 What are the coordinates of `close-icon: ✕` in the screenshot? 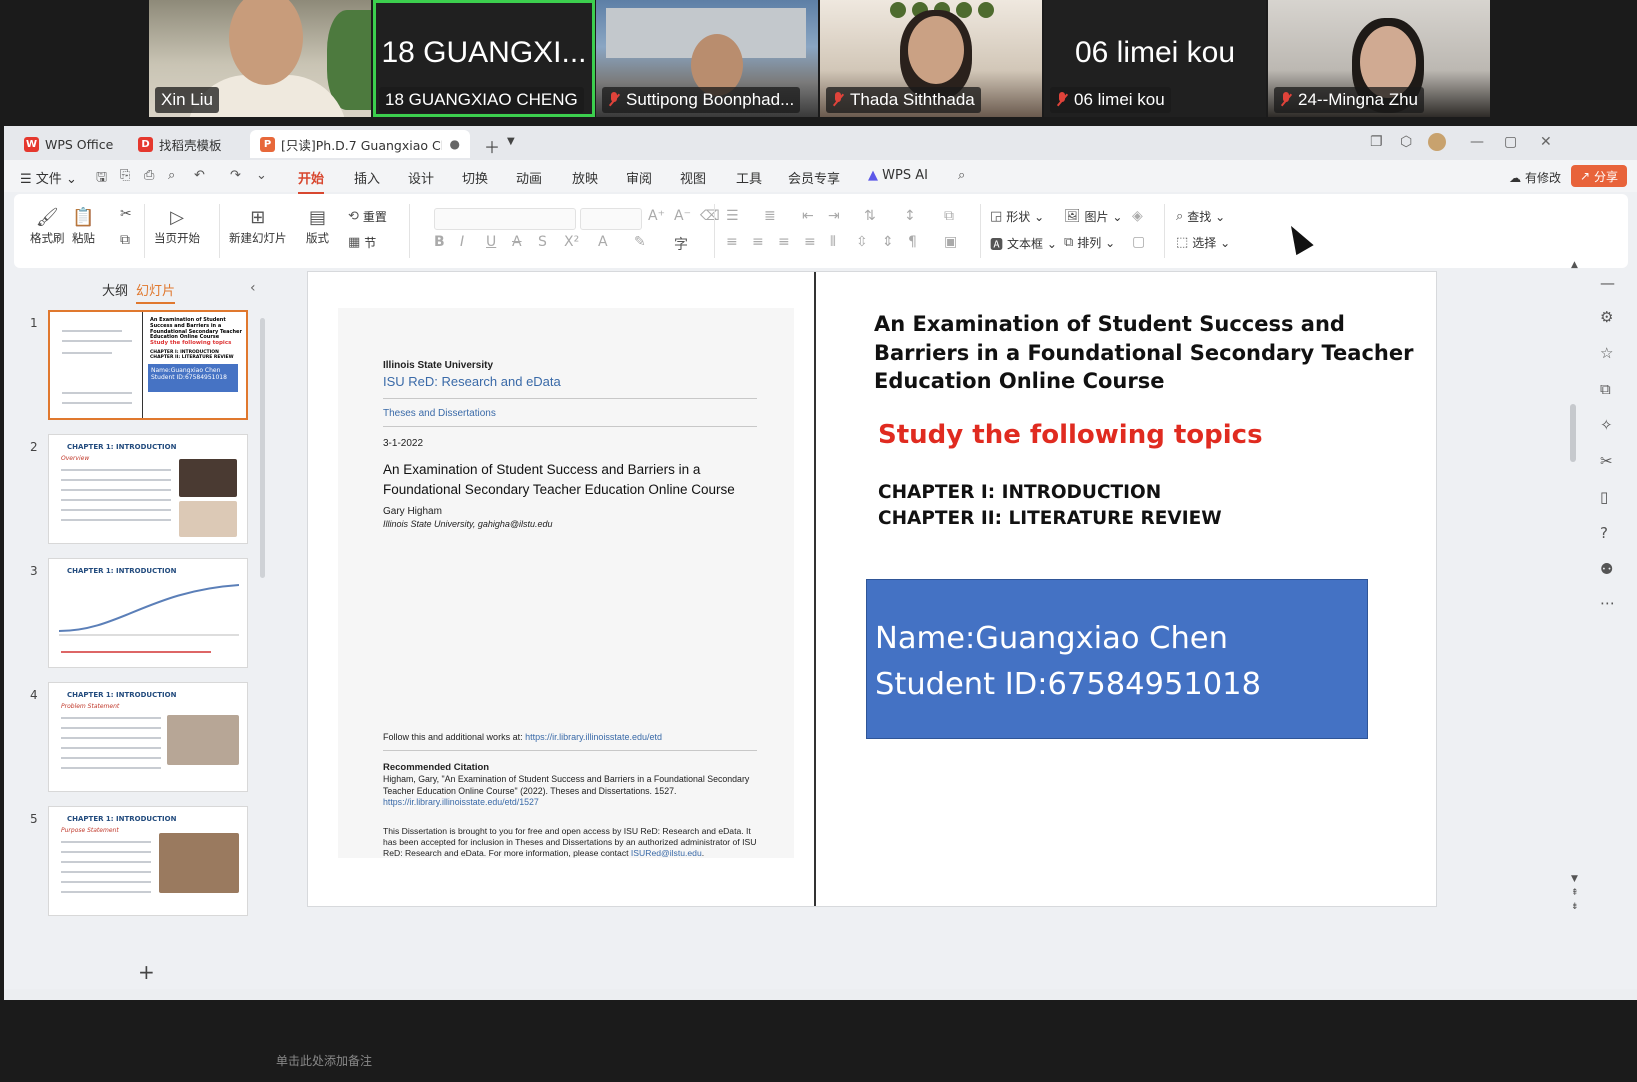 It's located at (1546, 142).